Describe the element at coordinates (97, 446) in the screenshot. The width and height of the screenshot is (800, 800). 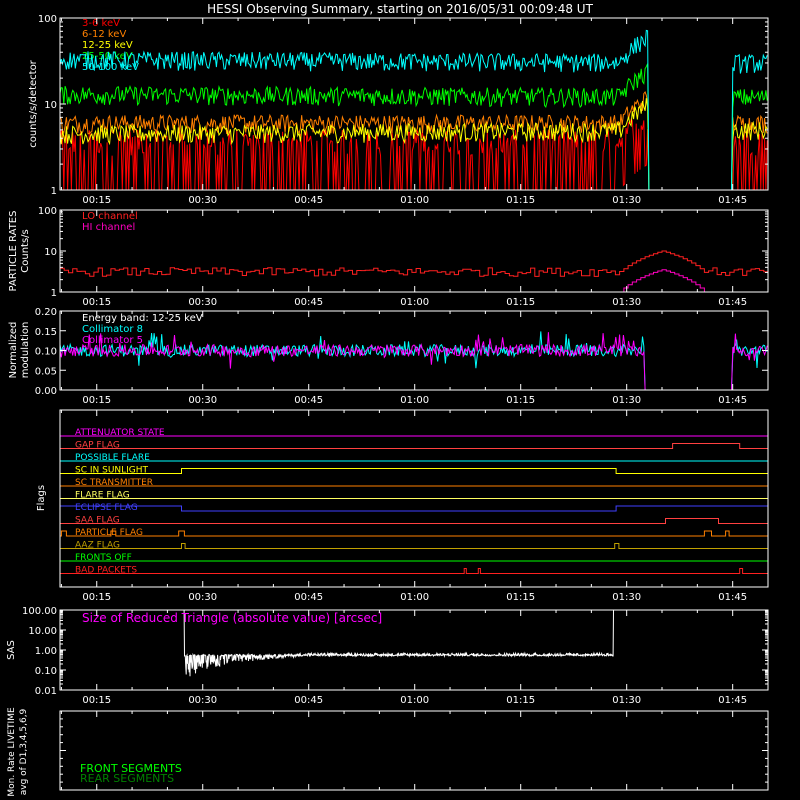
I see `flag-label: GAP FLAG` at that location.